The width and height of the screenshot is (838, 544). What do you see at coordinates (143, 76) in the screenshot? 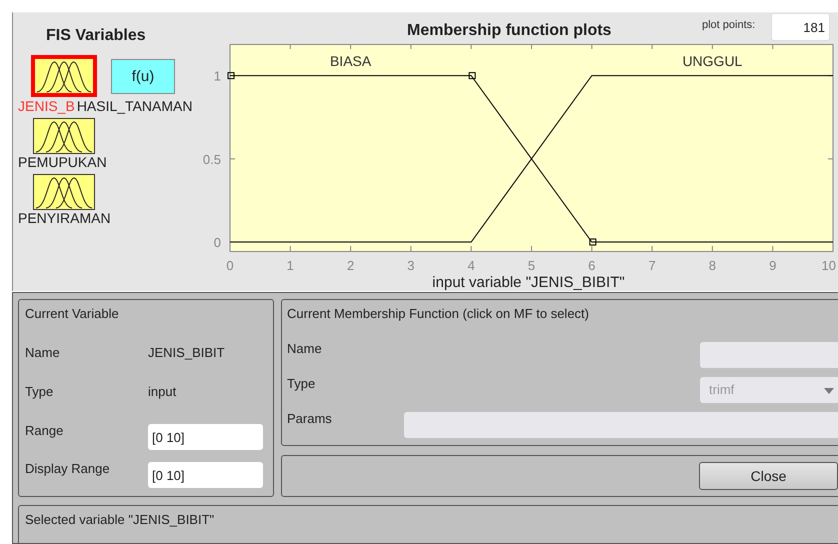
I see `output-variable-button: f(u)` at bounding box center [143, 76].